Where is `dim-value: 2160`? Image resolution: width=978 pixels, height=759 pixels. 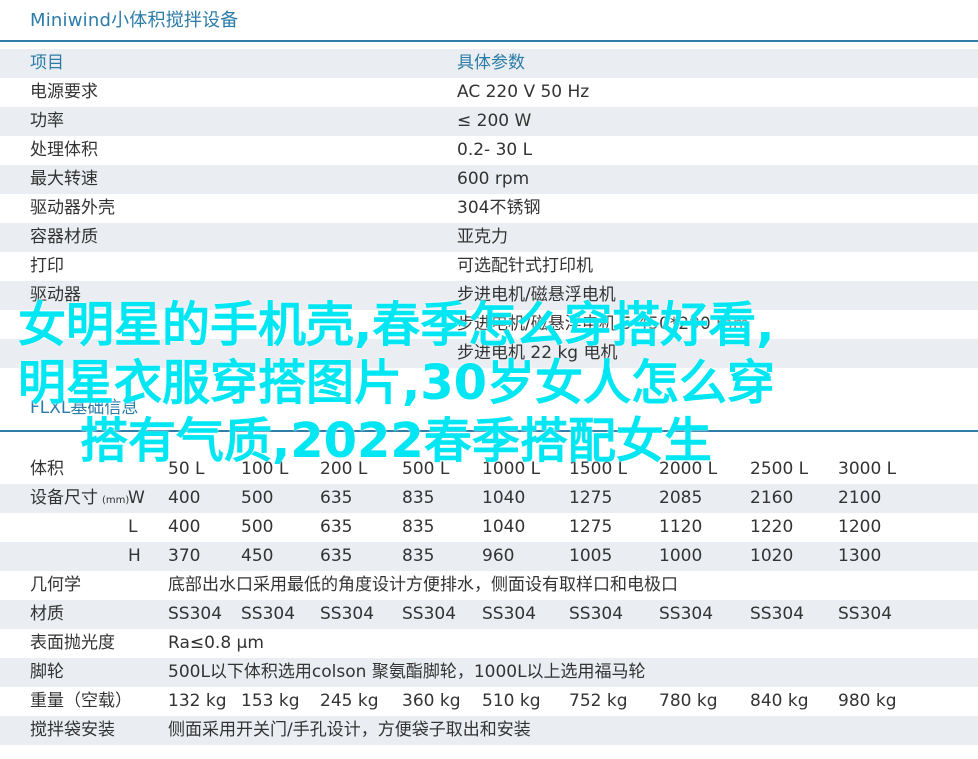
dim-value: 2160 is located at coordinates (772, 498).